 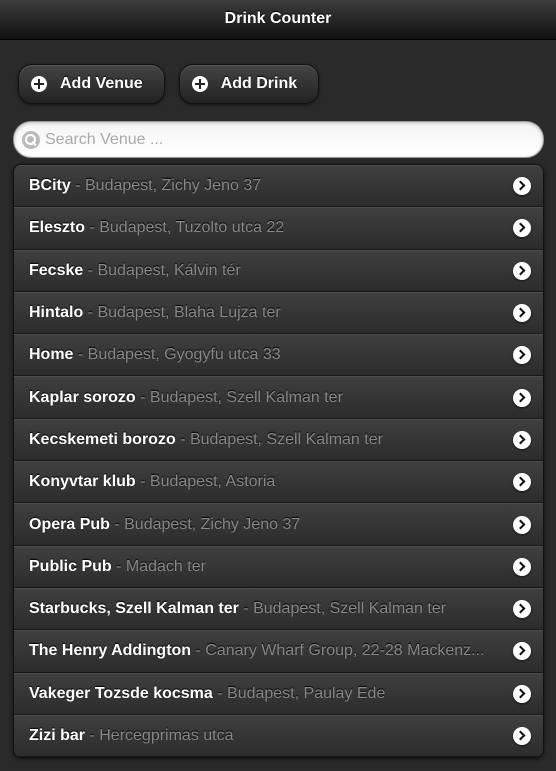 What do you see at coordinates (56, 270) in the screenshot?
I see `venue-name: Fecske` at bounding box center [56, 270].